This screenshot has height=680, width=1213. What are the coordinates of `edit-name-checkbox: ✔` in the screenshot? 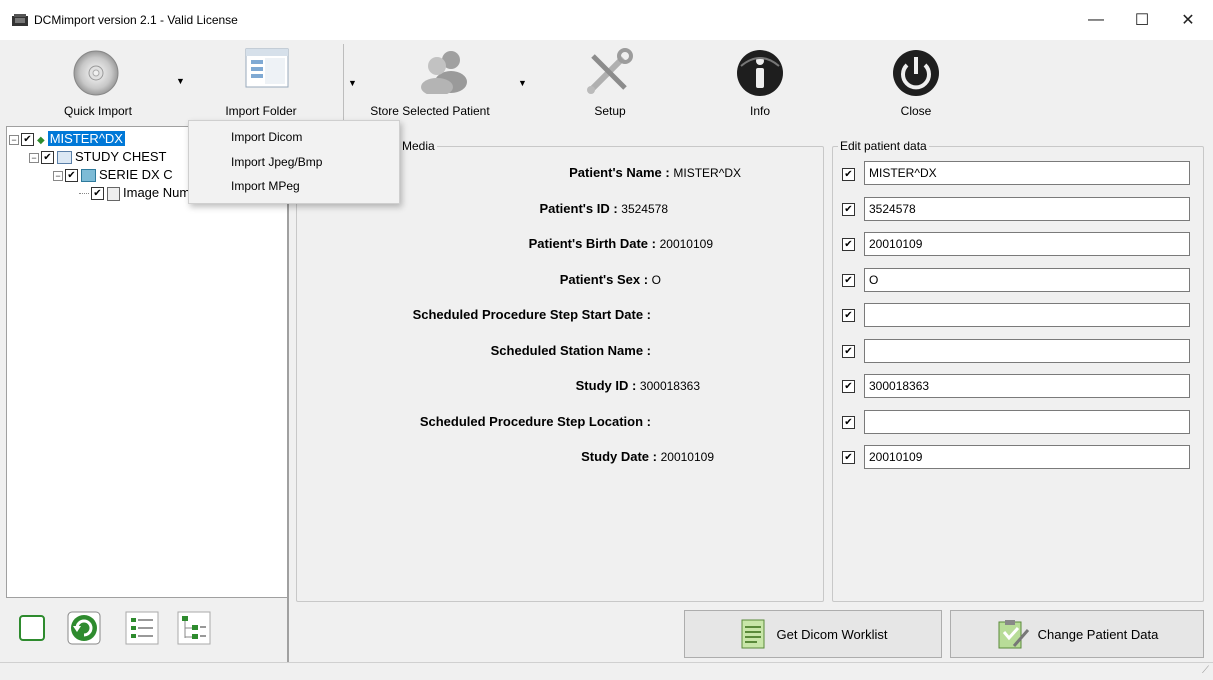 It's located at (848, 174).